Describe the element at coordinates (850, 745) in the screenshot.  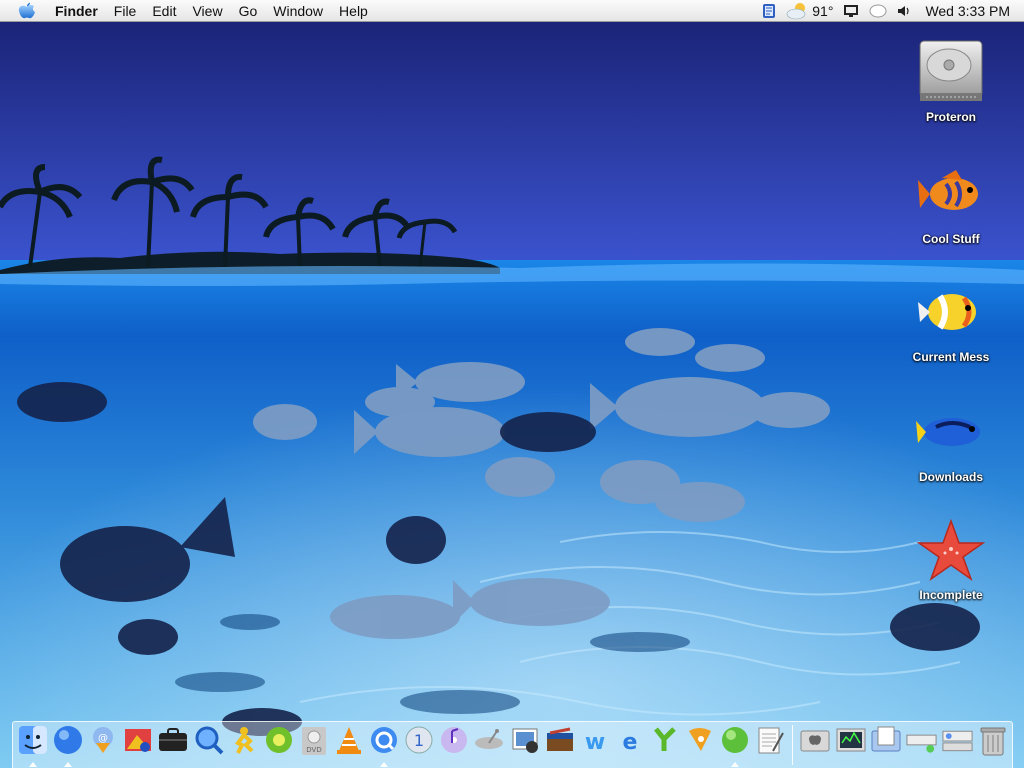
I see `system-monitor-icon` at that location.